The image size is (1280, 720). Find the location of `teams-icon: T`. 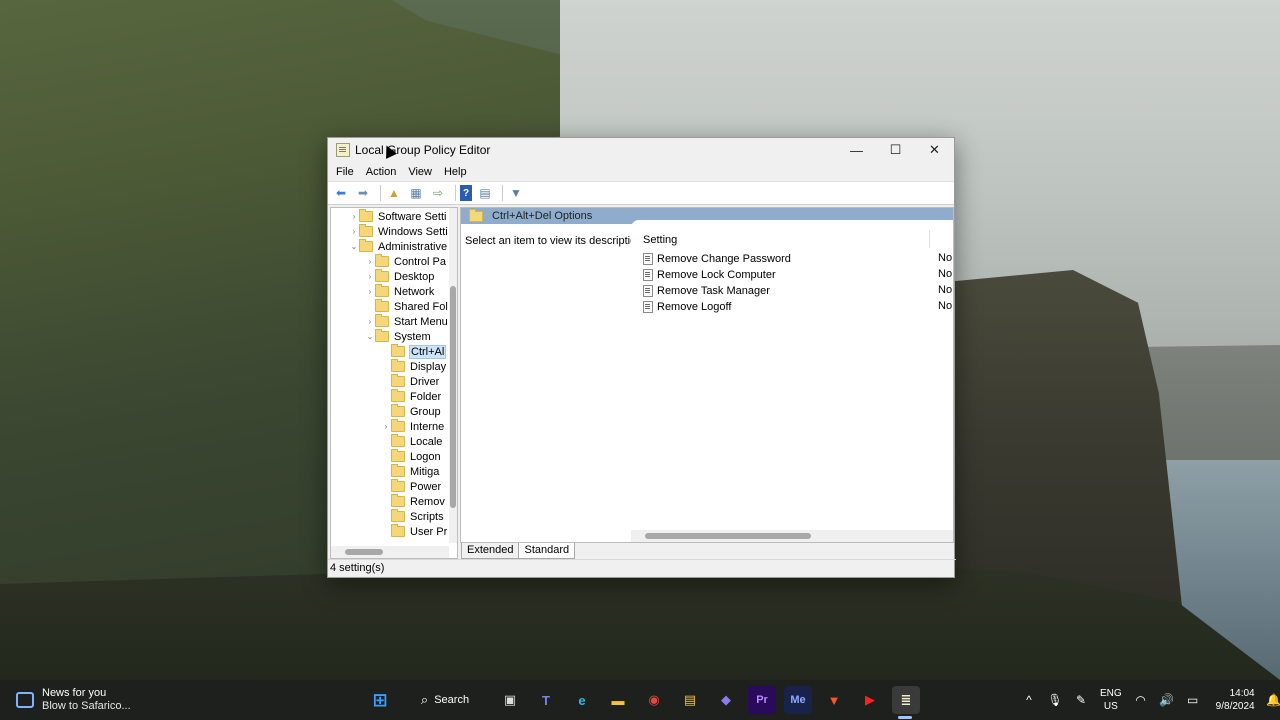

teams-icon: T is located at coordinates (546, 700).